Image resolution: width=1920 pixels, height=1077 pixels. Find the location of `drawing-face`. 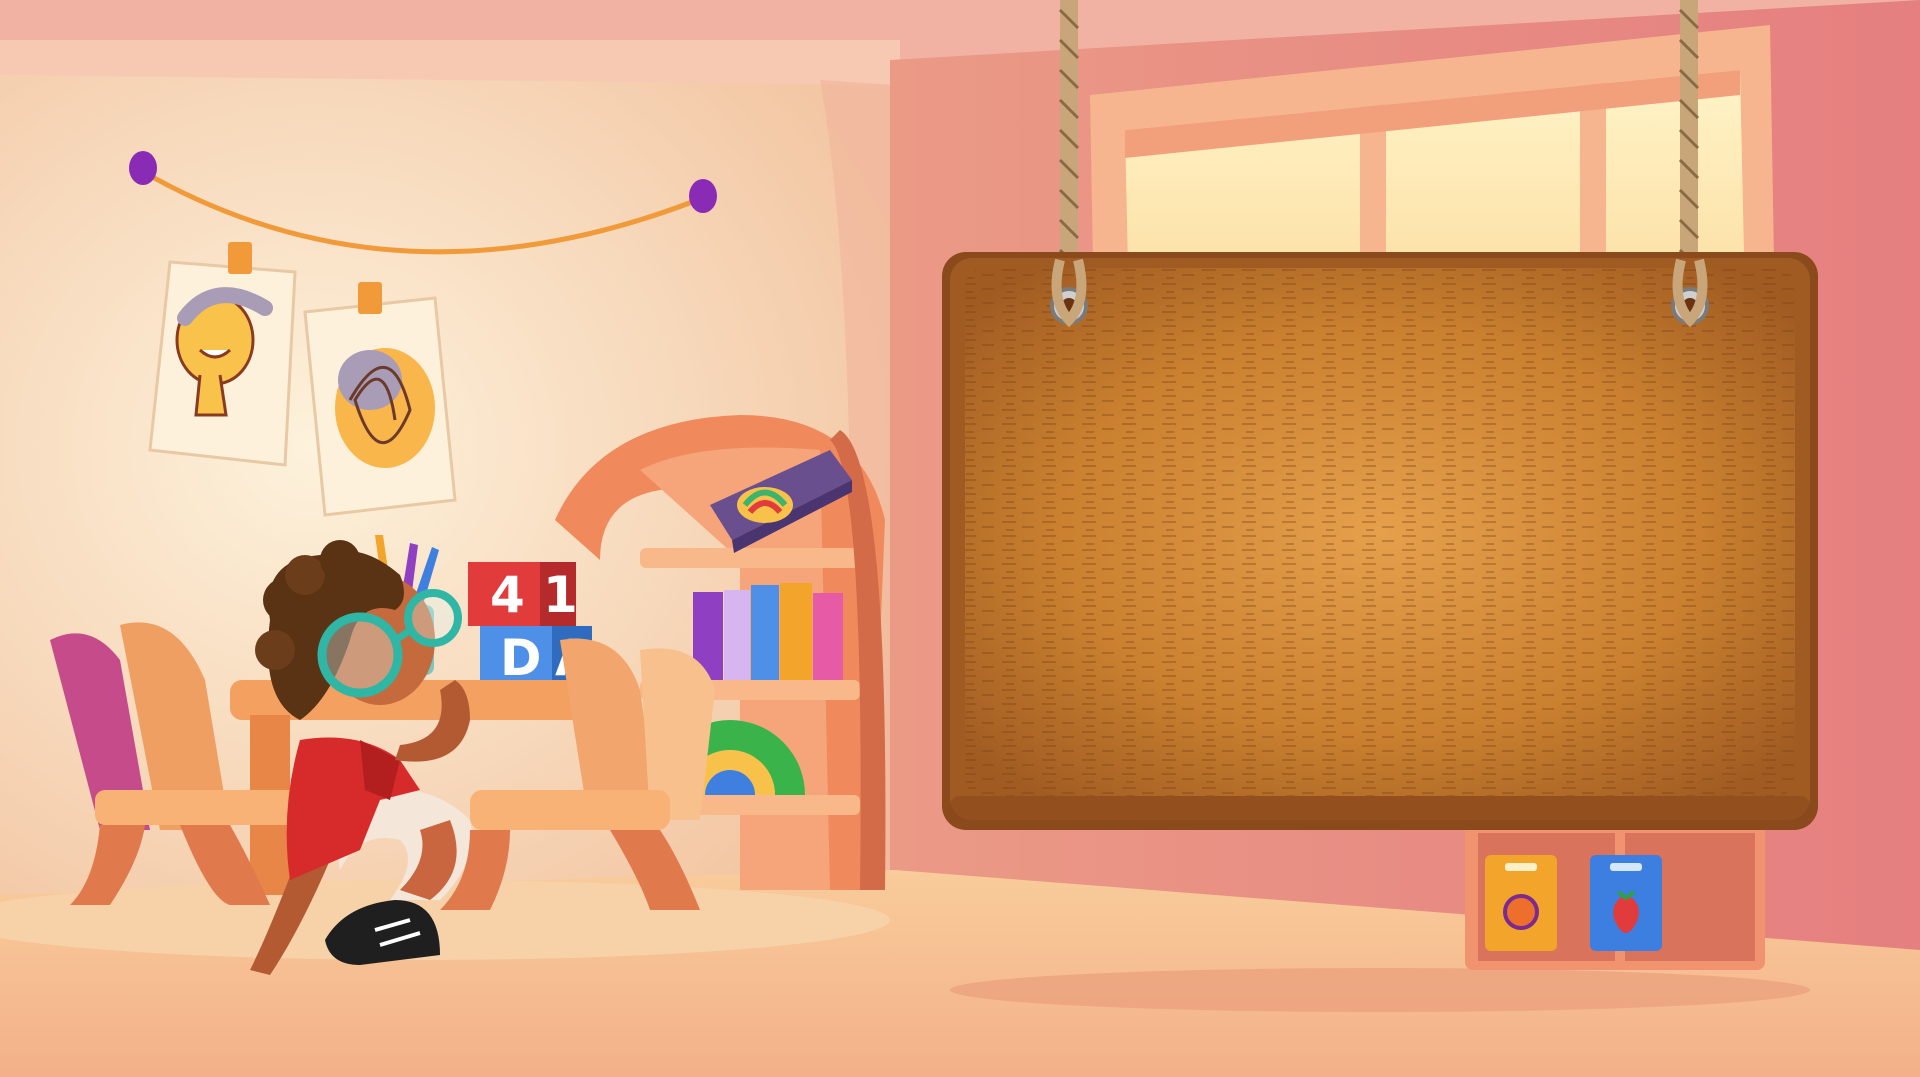

drawing-face is located at coordinates (222, 354).